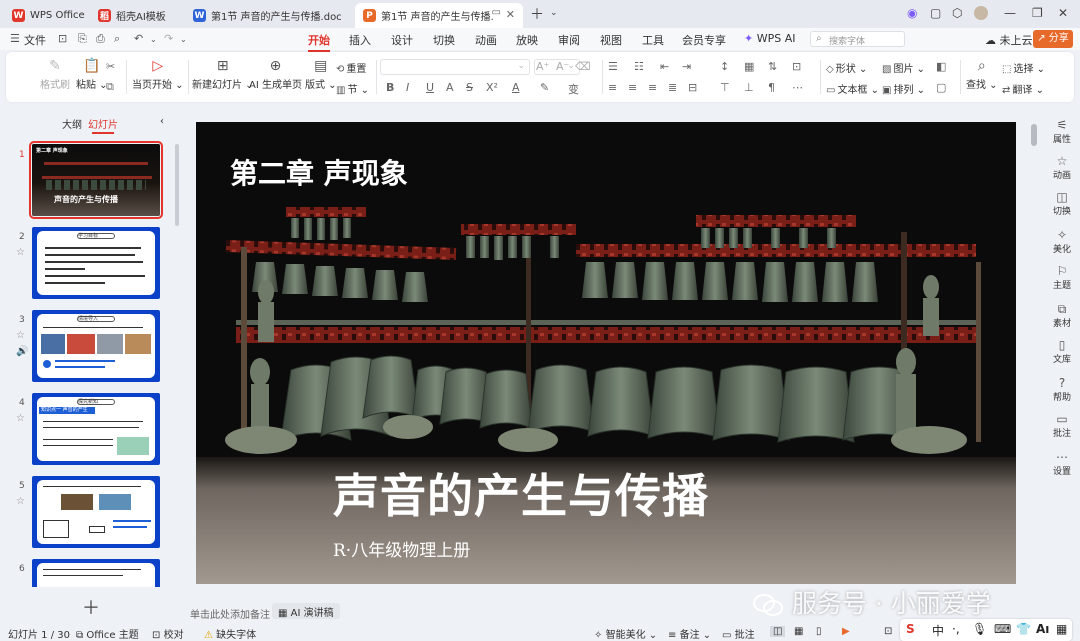 This screenshot has height=641, width=1080. Describe the element at coordinates (183, 39) in the screenshot. I see `redo-dropdown-icon: ⌄` at that location.